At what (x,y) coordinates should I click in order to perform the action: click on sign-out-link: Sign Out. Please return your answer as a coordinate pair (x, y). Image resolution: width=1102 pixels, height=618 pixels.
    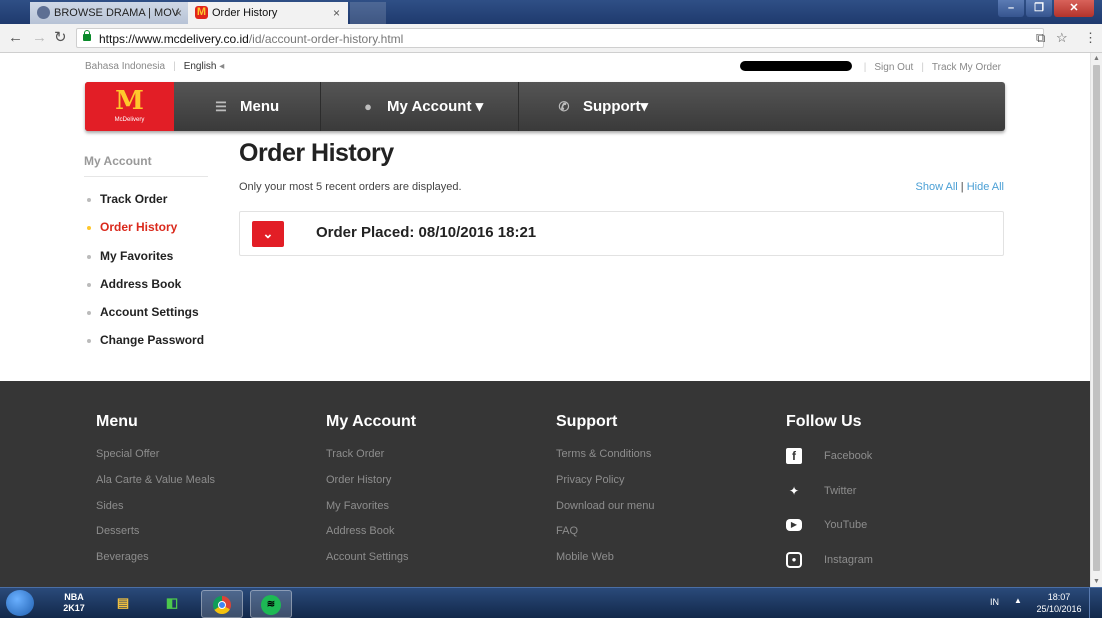
    Looking at the image, I should click on (893, 67).